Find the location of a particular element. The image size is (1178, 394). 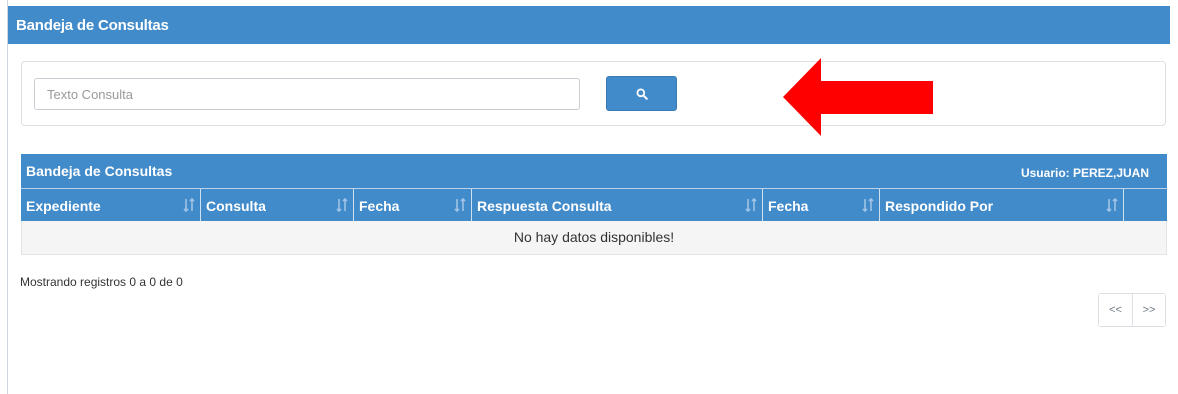

column-header-fecha: Fecha is located at coordinates (413, 205).